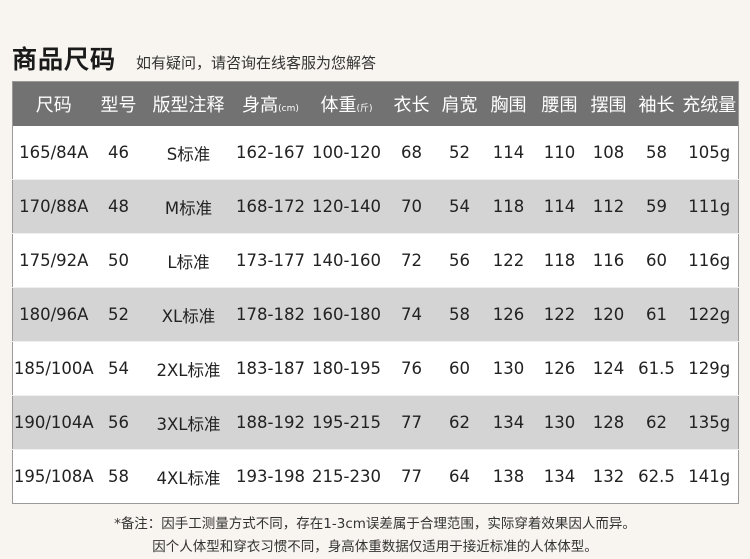 This screenshot has width=750, height=559. I want to click on table-cell: 72, so click(411, 260).